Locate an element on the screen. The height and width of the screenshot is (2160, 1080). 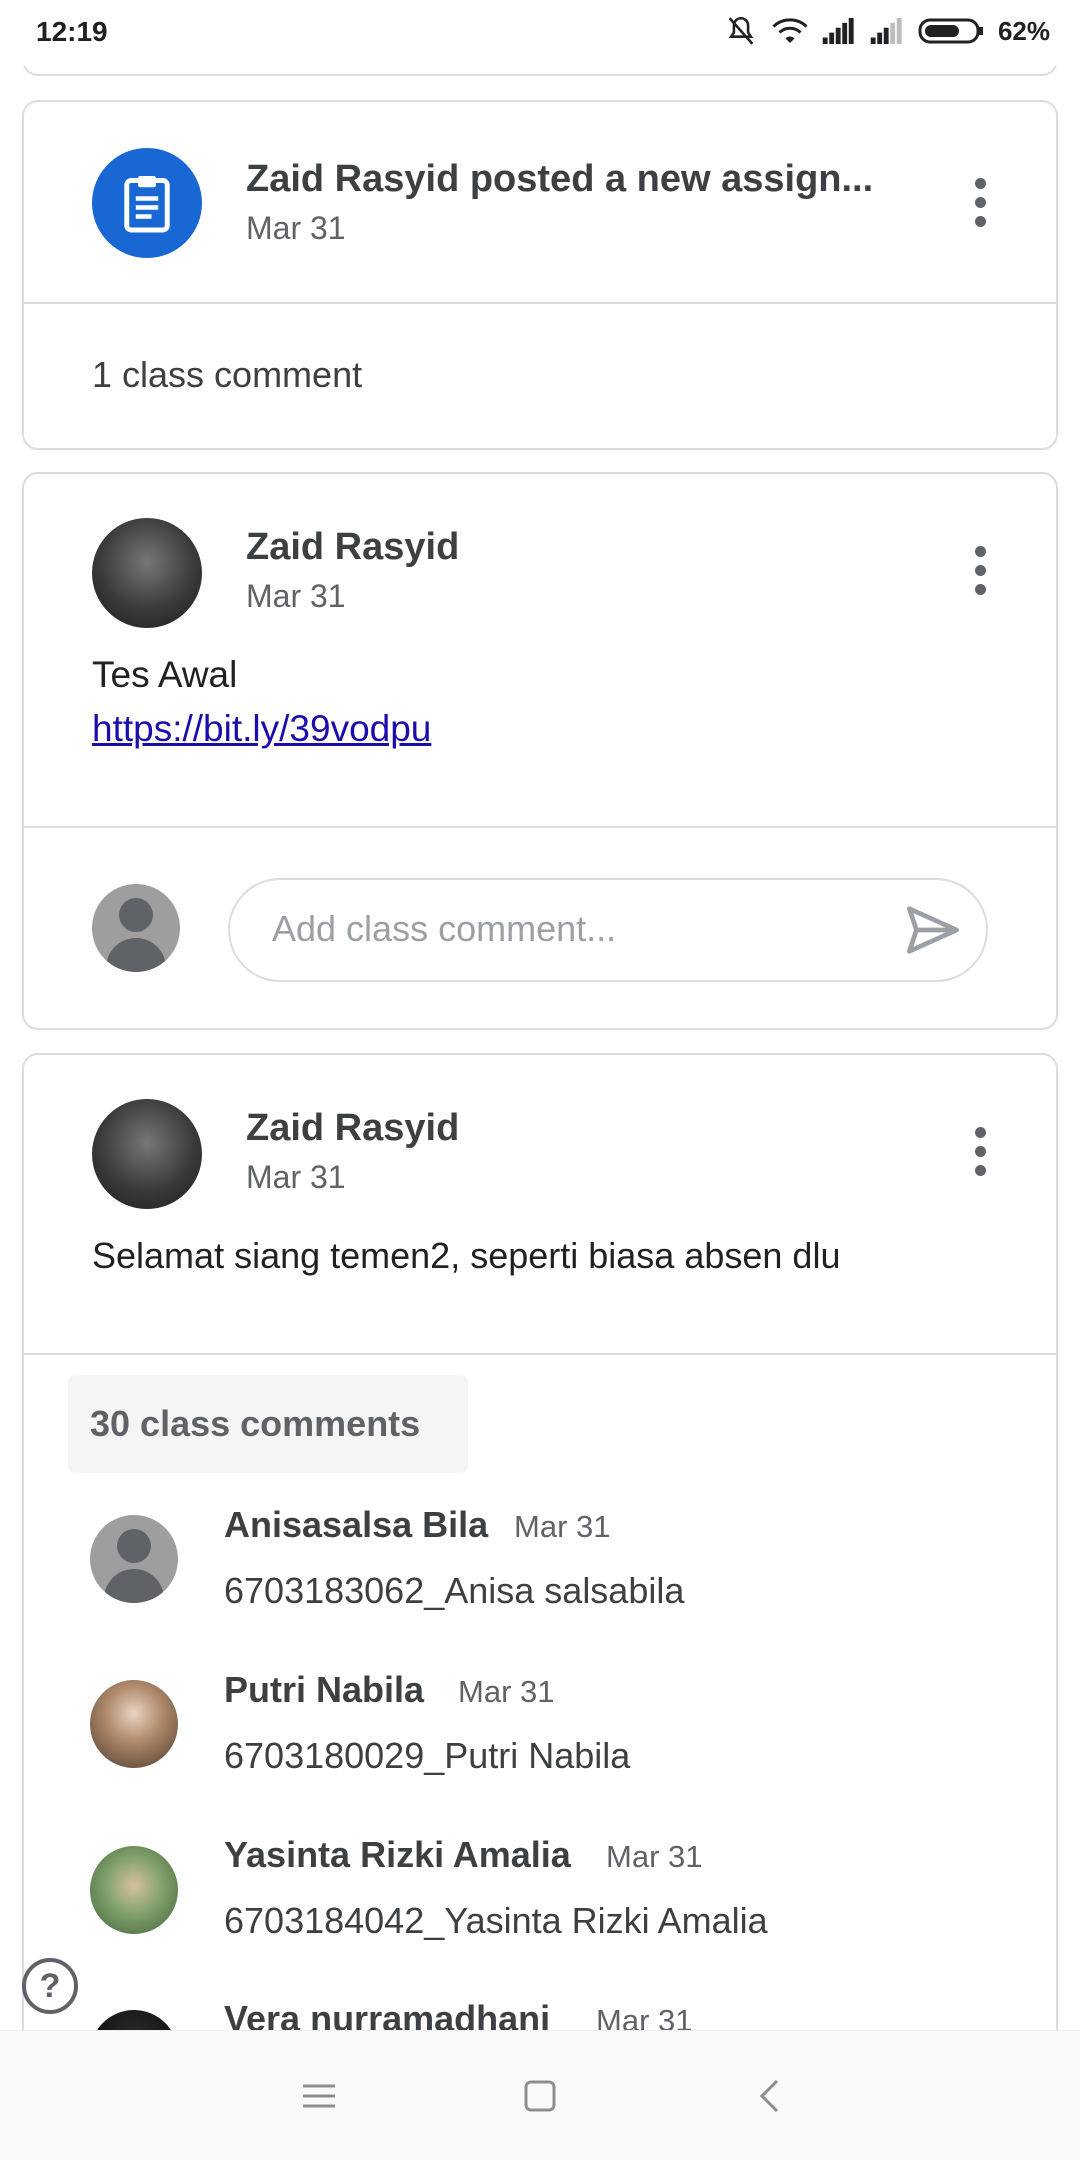
commenter-name: Anisasalsa Bila is located at coordinates (356, 1524).